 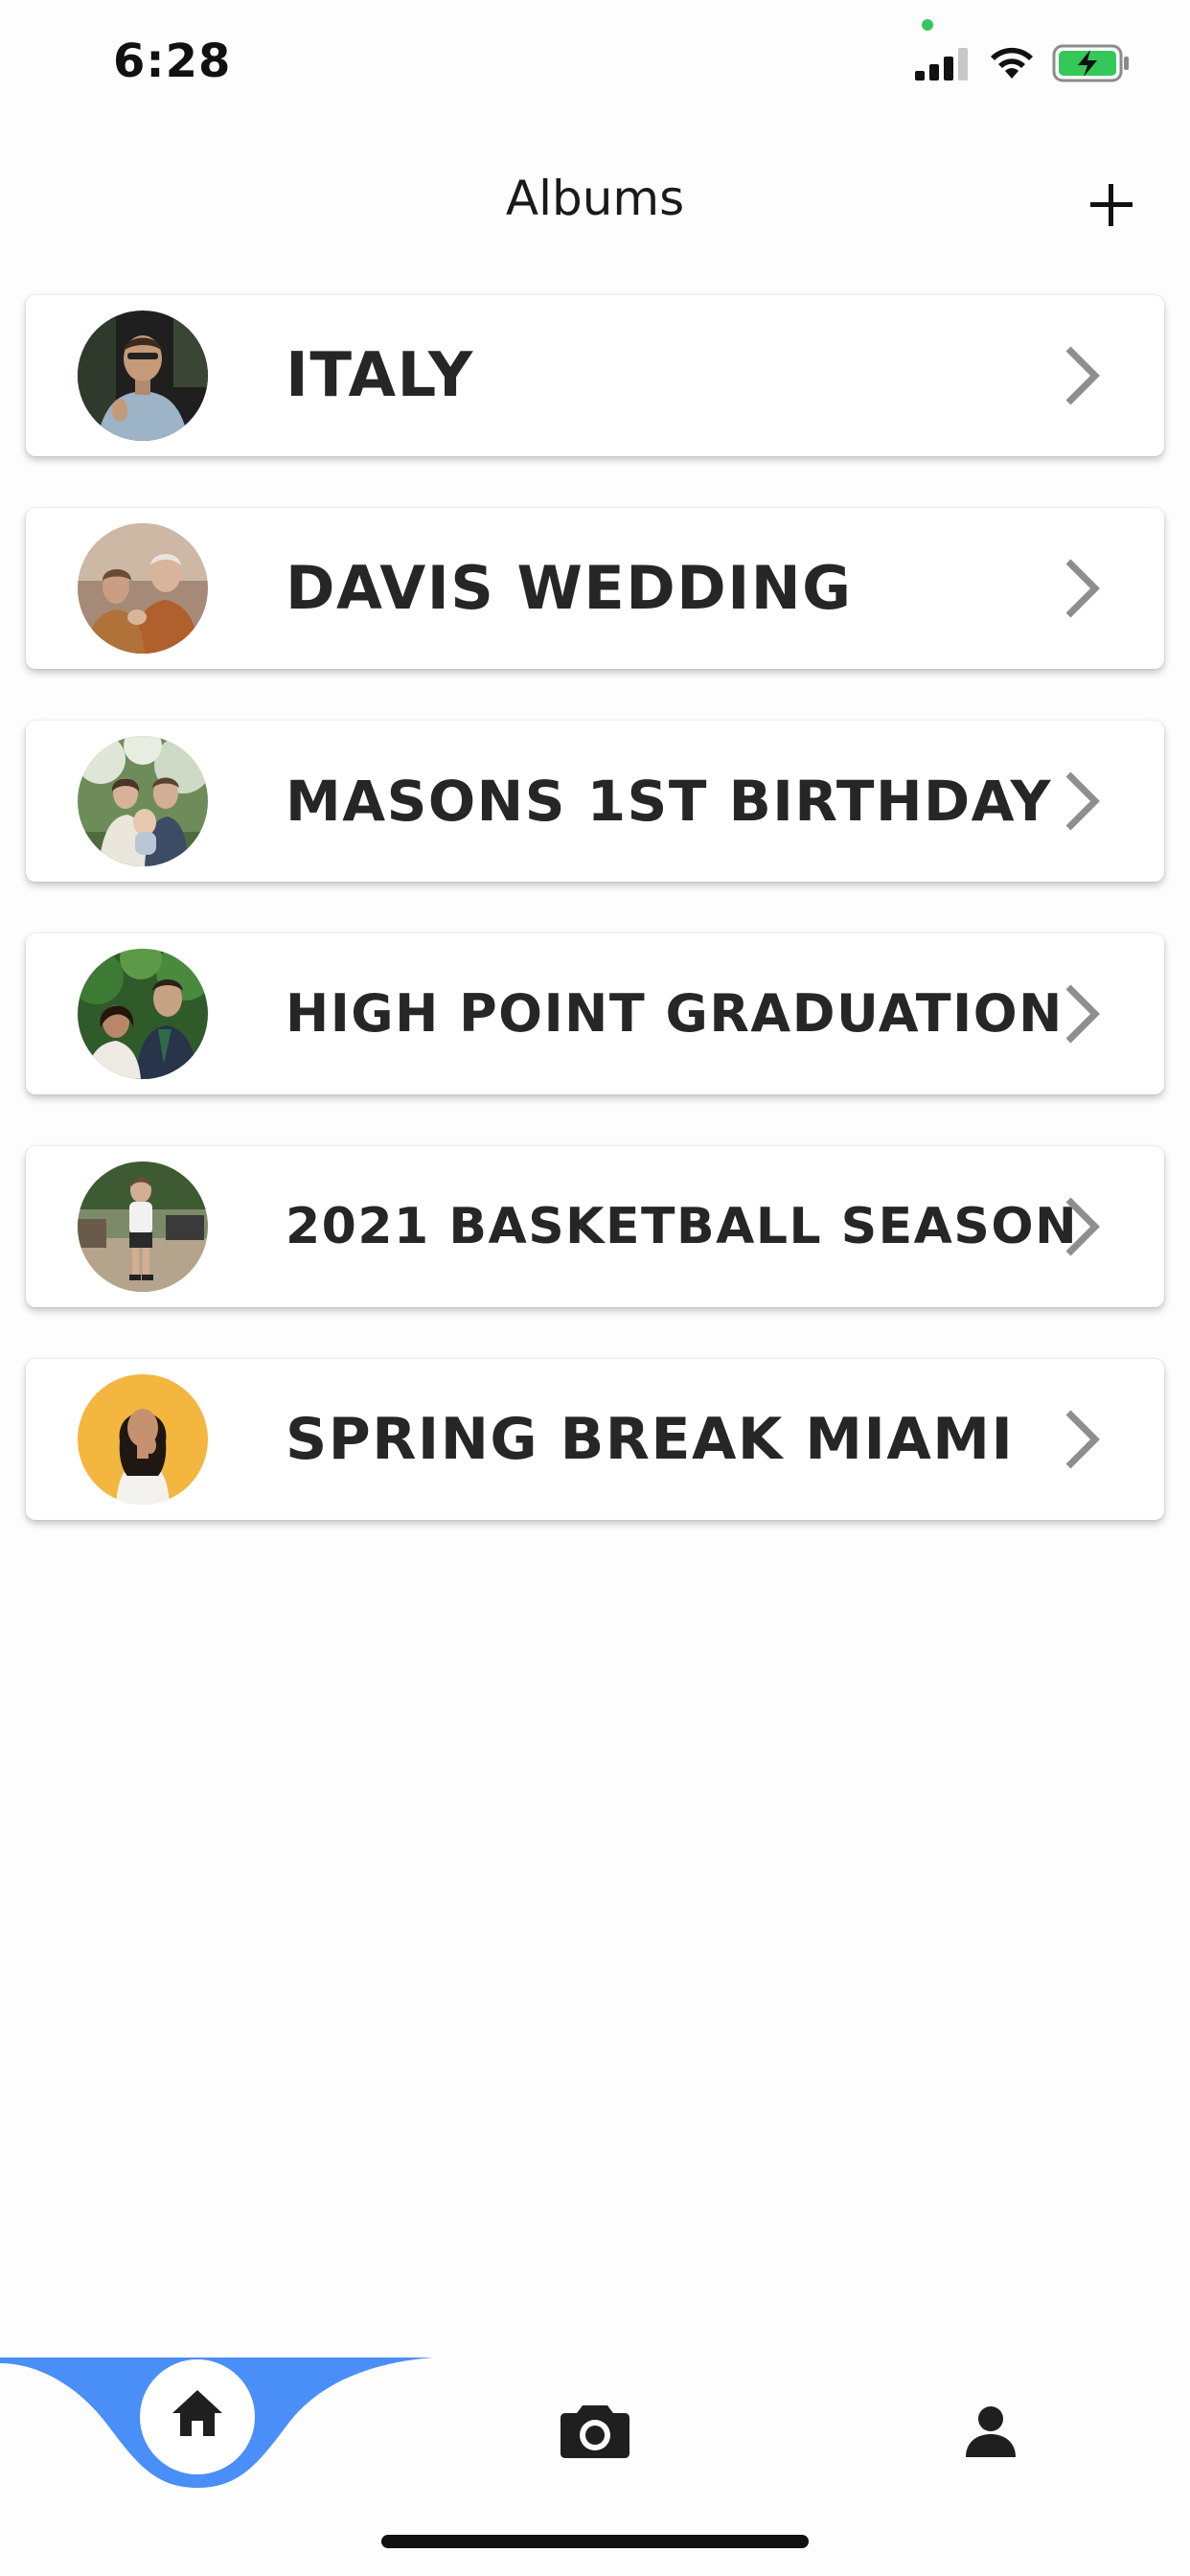 I want to click on plus-icon, so click(x=1111, y=205).